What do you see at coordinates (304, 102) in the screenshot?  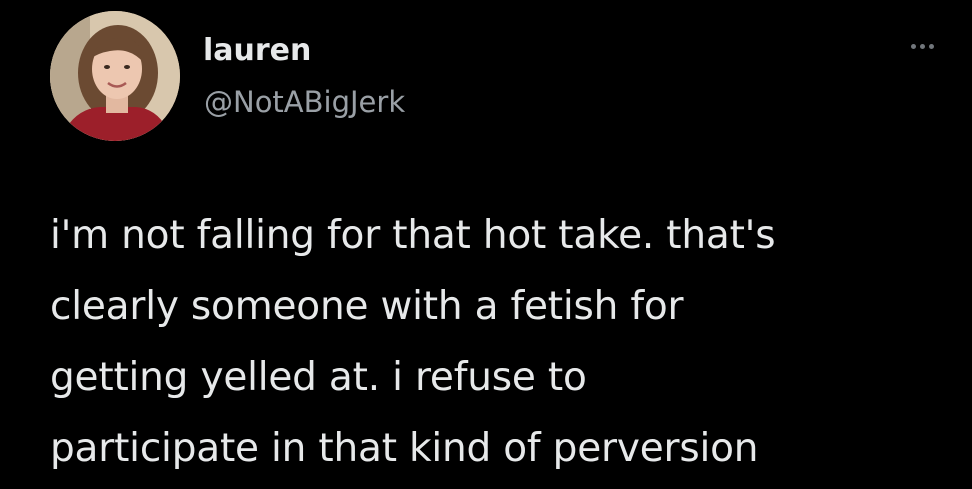 I see `author-handle: @NotABigJerk` at bounding box center [304, 102].